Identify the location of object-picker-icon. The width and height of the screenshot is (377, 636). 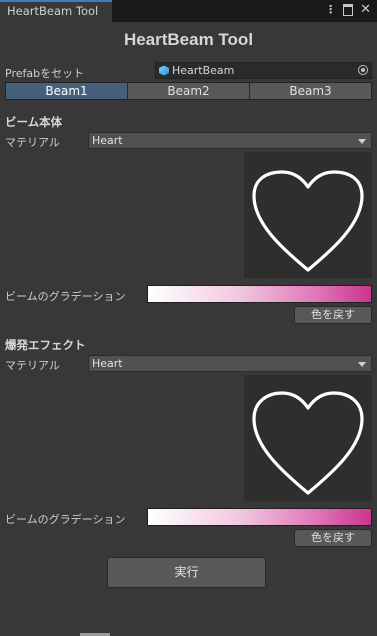
(363, 70).